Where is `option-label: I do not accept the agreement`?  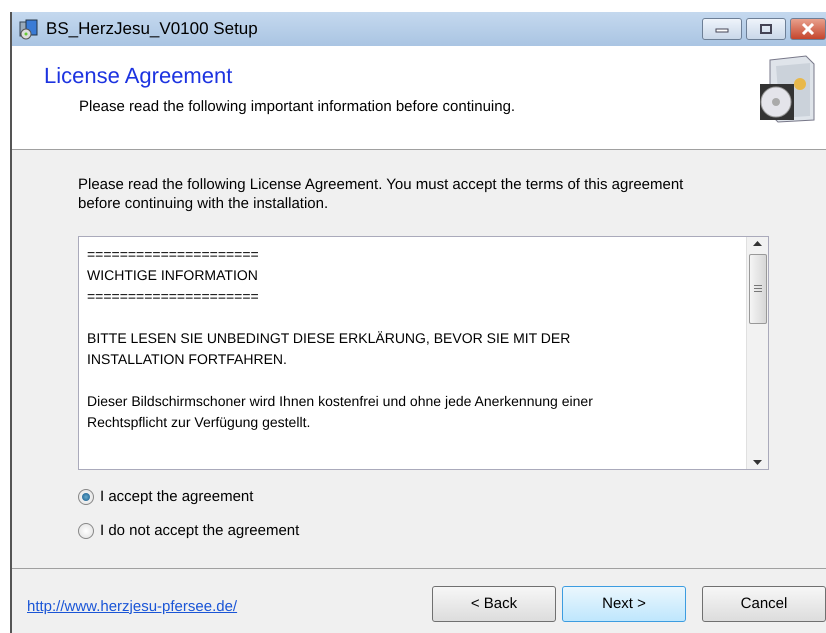 option-label: I do not accept the agreement is located at coordinates (200, 531).